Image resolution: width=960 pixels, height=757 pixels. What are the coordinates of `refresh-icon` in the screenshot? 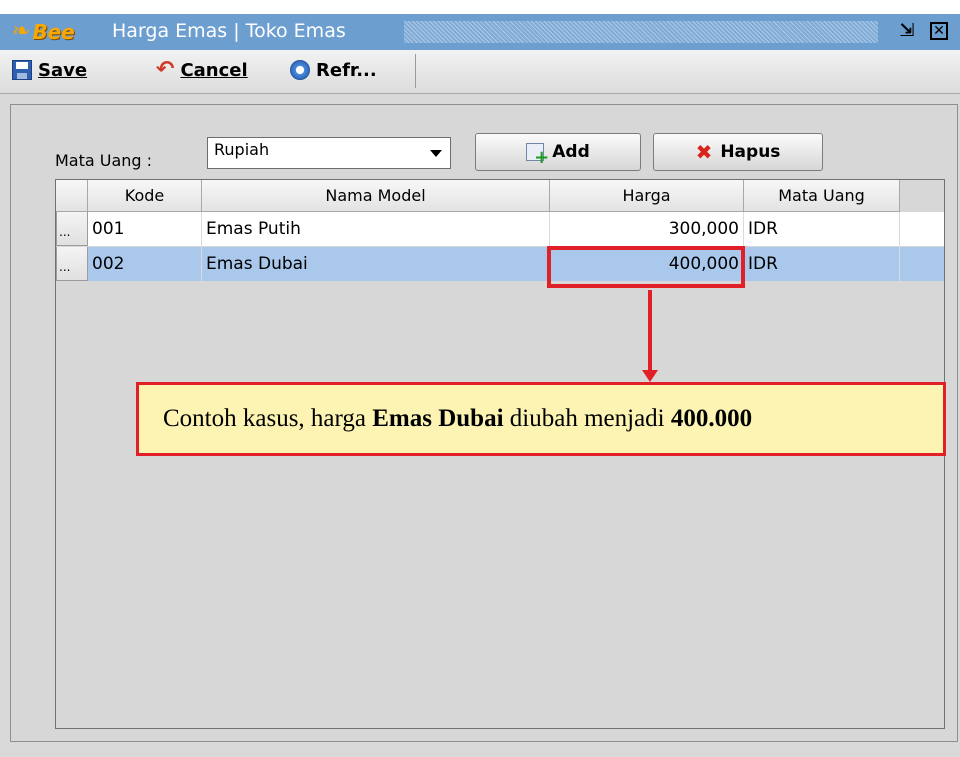 It's located at (300, 70).